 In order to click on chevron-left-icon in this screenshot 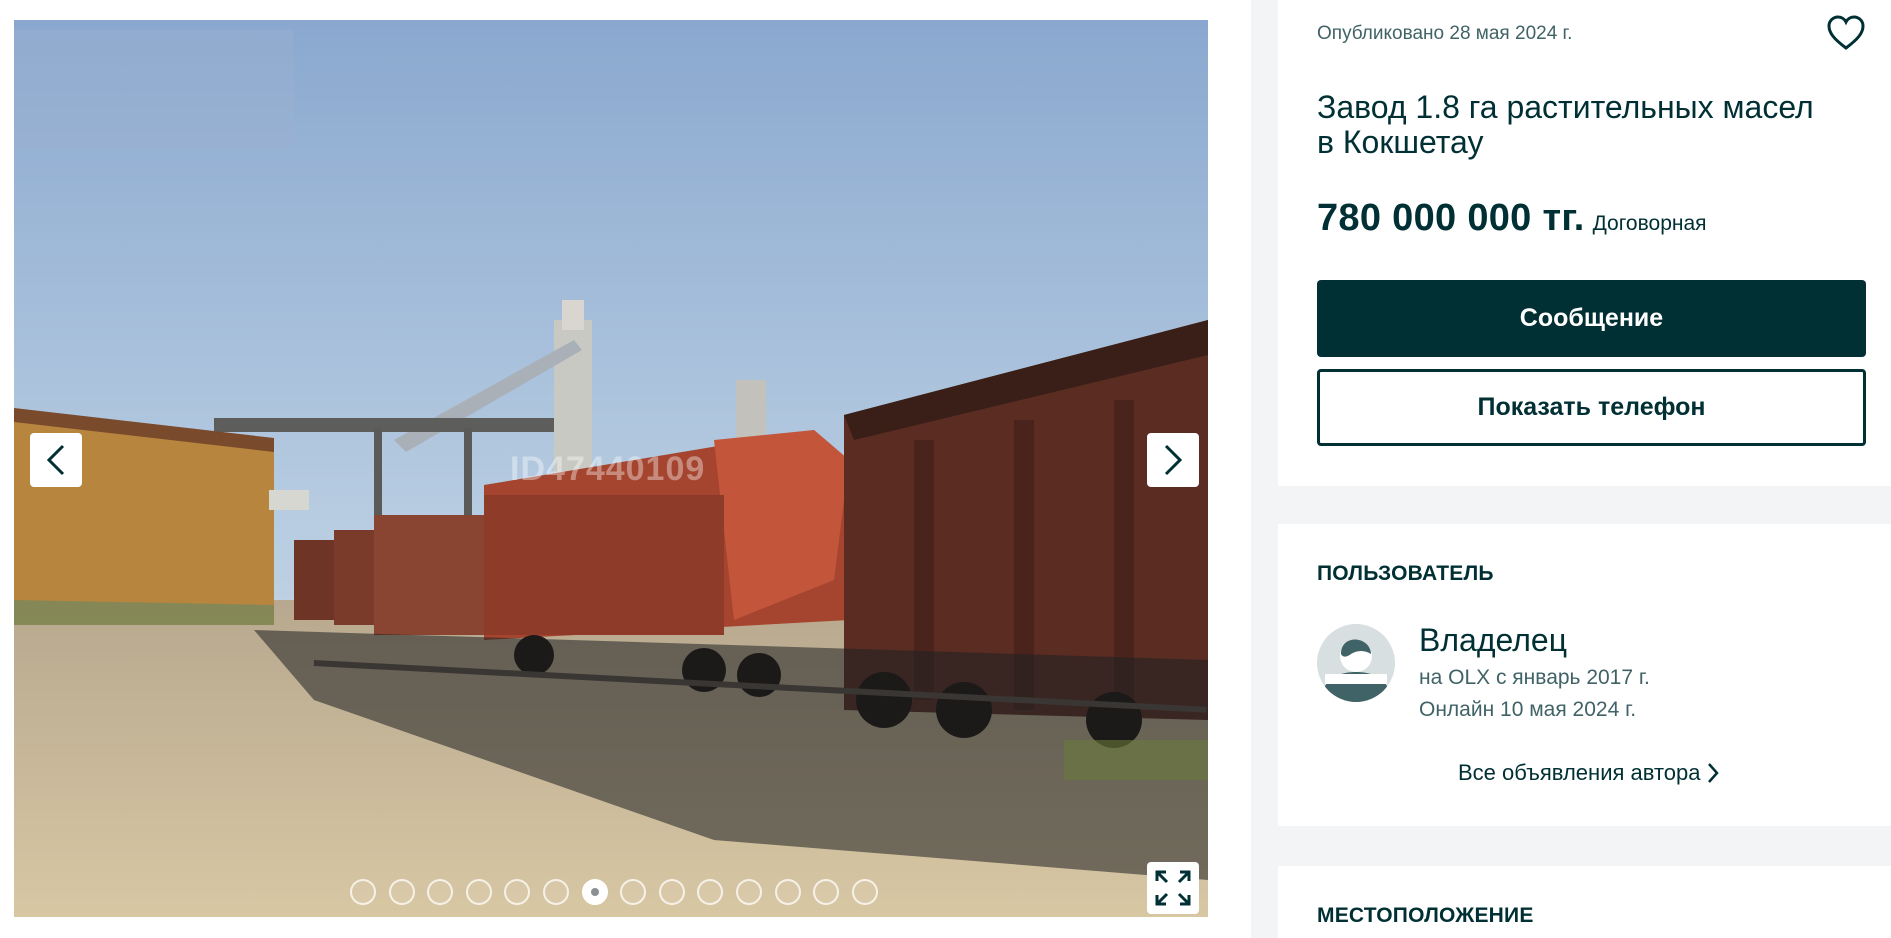, I will do `click(55, 460)`.